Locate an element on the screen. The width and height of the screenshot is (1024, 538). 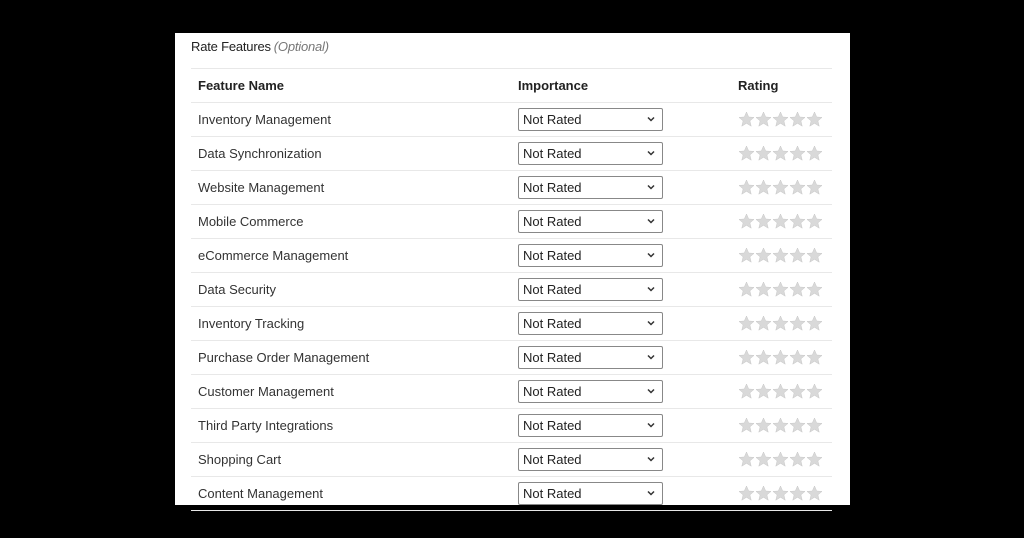
table-row: Content Management Not Rated is located at coordinates (511, 494).